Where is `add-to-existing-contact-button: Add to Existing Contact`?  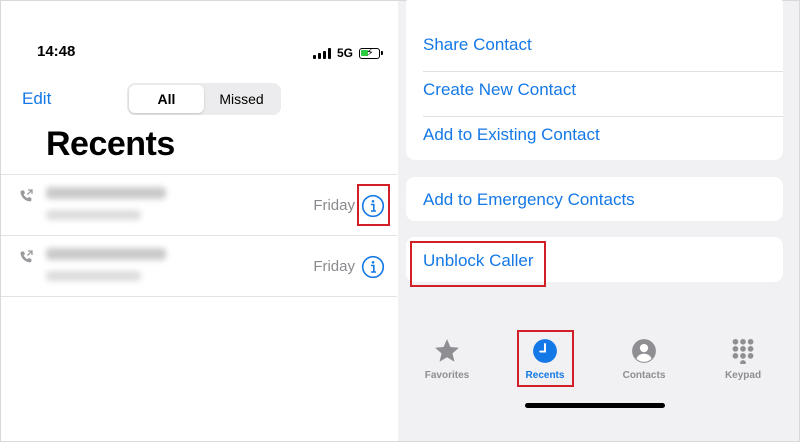 add-to-existing-contact-button: Add to Existing Contact is located at coordinates (511, 135).